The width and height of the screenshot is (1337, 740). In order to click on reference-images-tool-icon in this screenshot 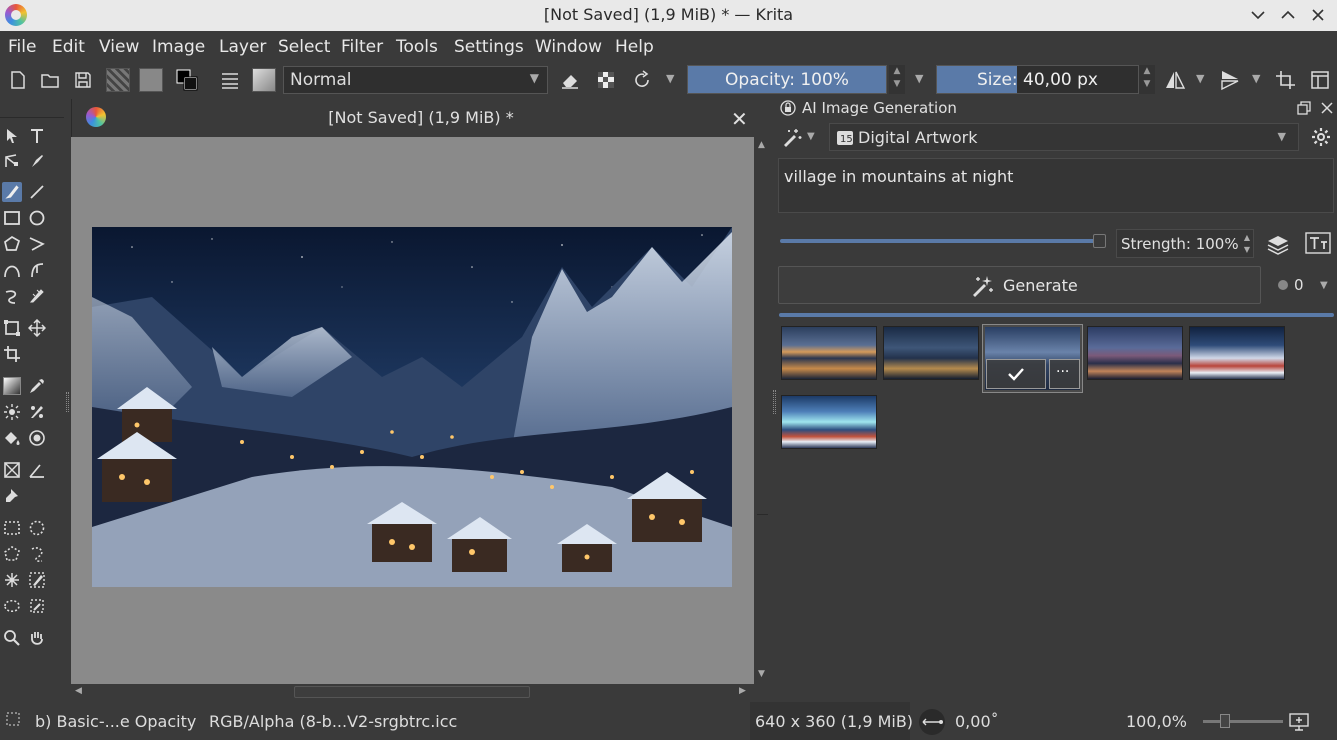, I will do `click(12, 470)`.